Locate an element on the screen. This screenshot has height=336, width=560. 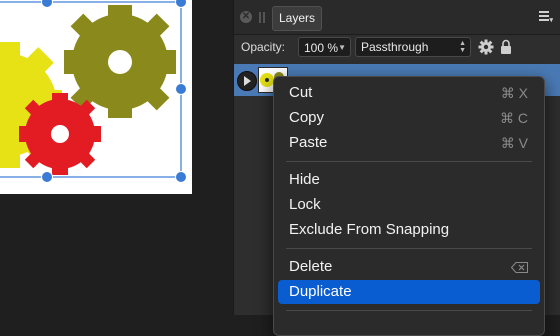
drag-grip-icon is located at coordinates (262, 17).